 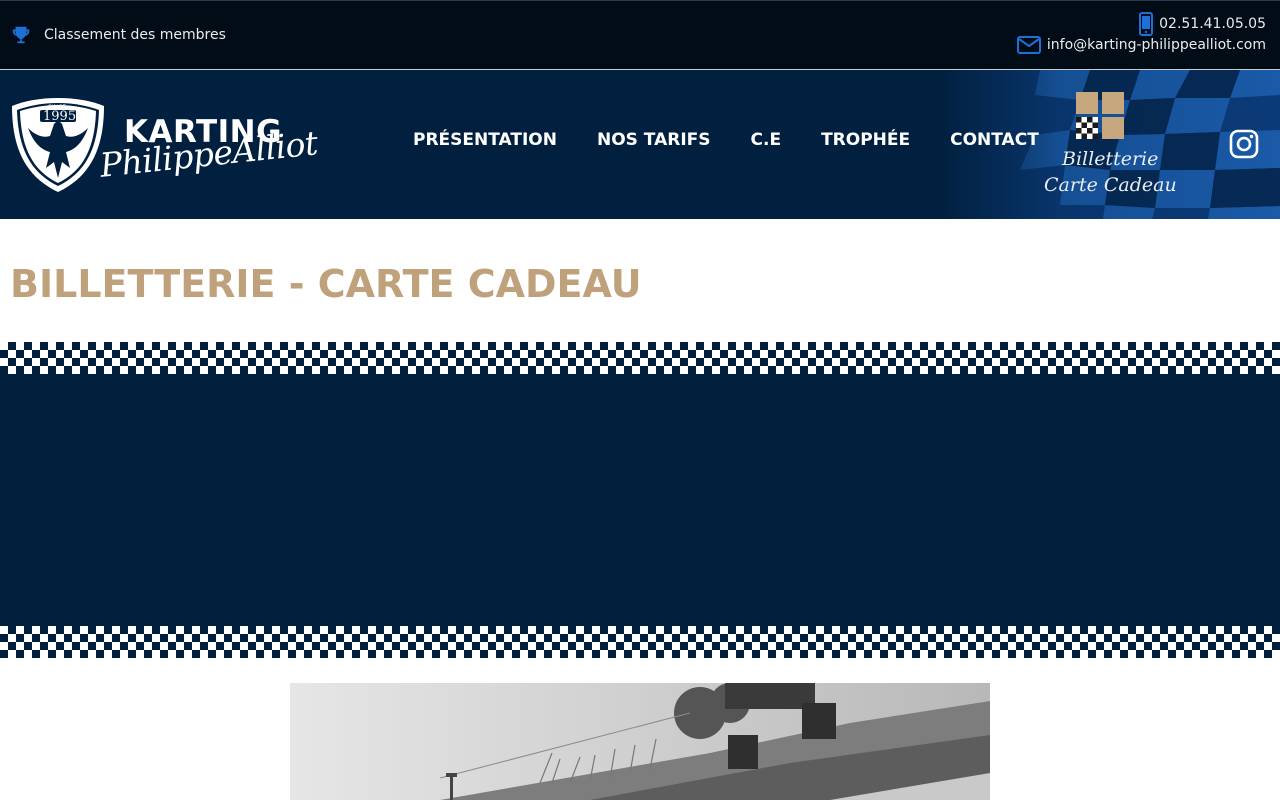 I want to click on gift-card-line1: Billetterie, so click(x=1110, y=159).